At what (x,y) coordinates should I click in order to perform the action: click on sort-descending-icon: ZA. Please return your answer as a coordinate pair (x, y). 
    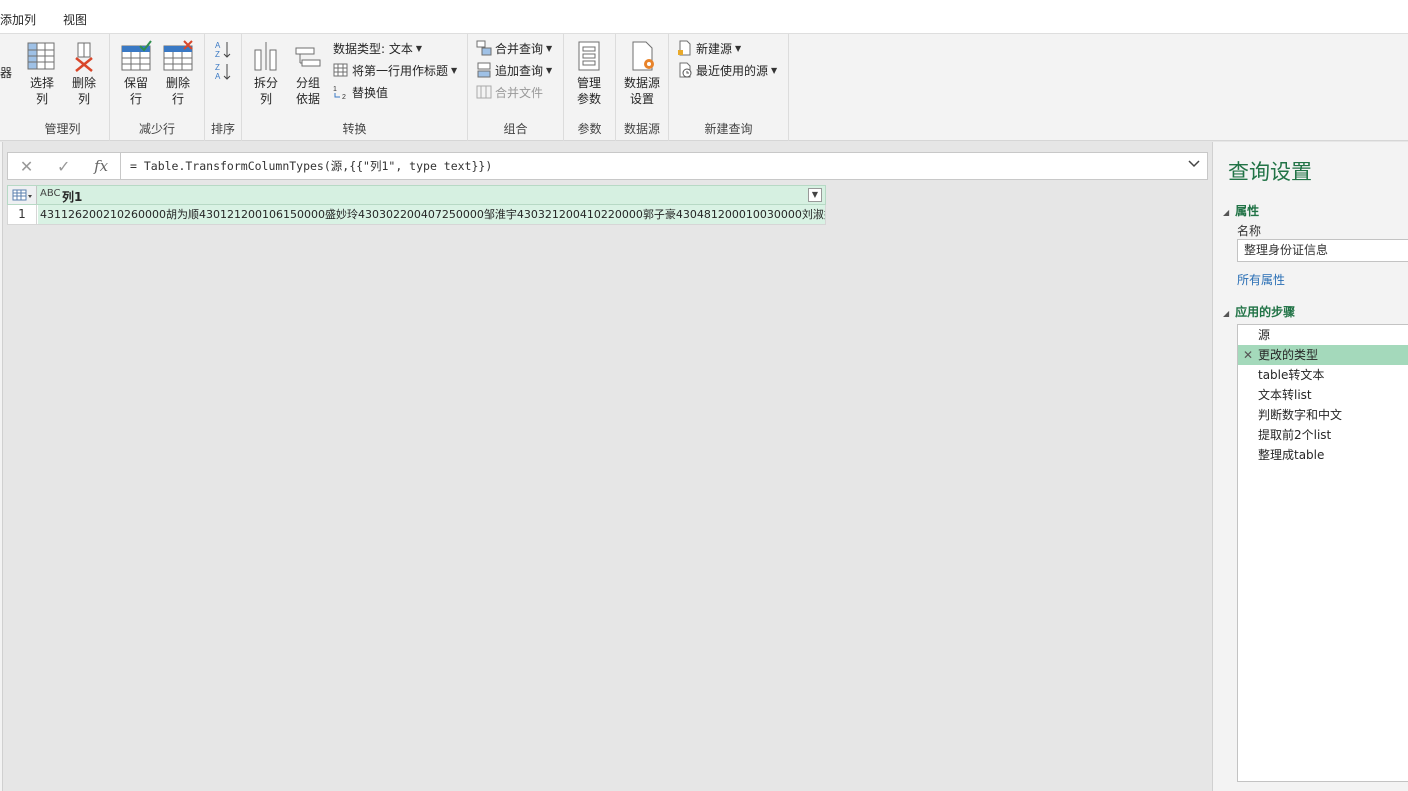
    Looking at the image, I should click on (224, 73).